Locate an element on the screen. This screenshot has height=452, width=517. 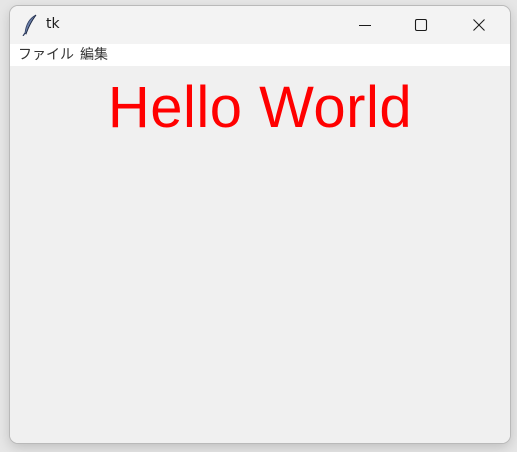
title-bar: tk is located at coordinates (260, 25).